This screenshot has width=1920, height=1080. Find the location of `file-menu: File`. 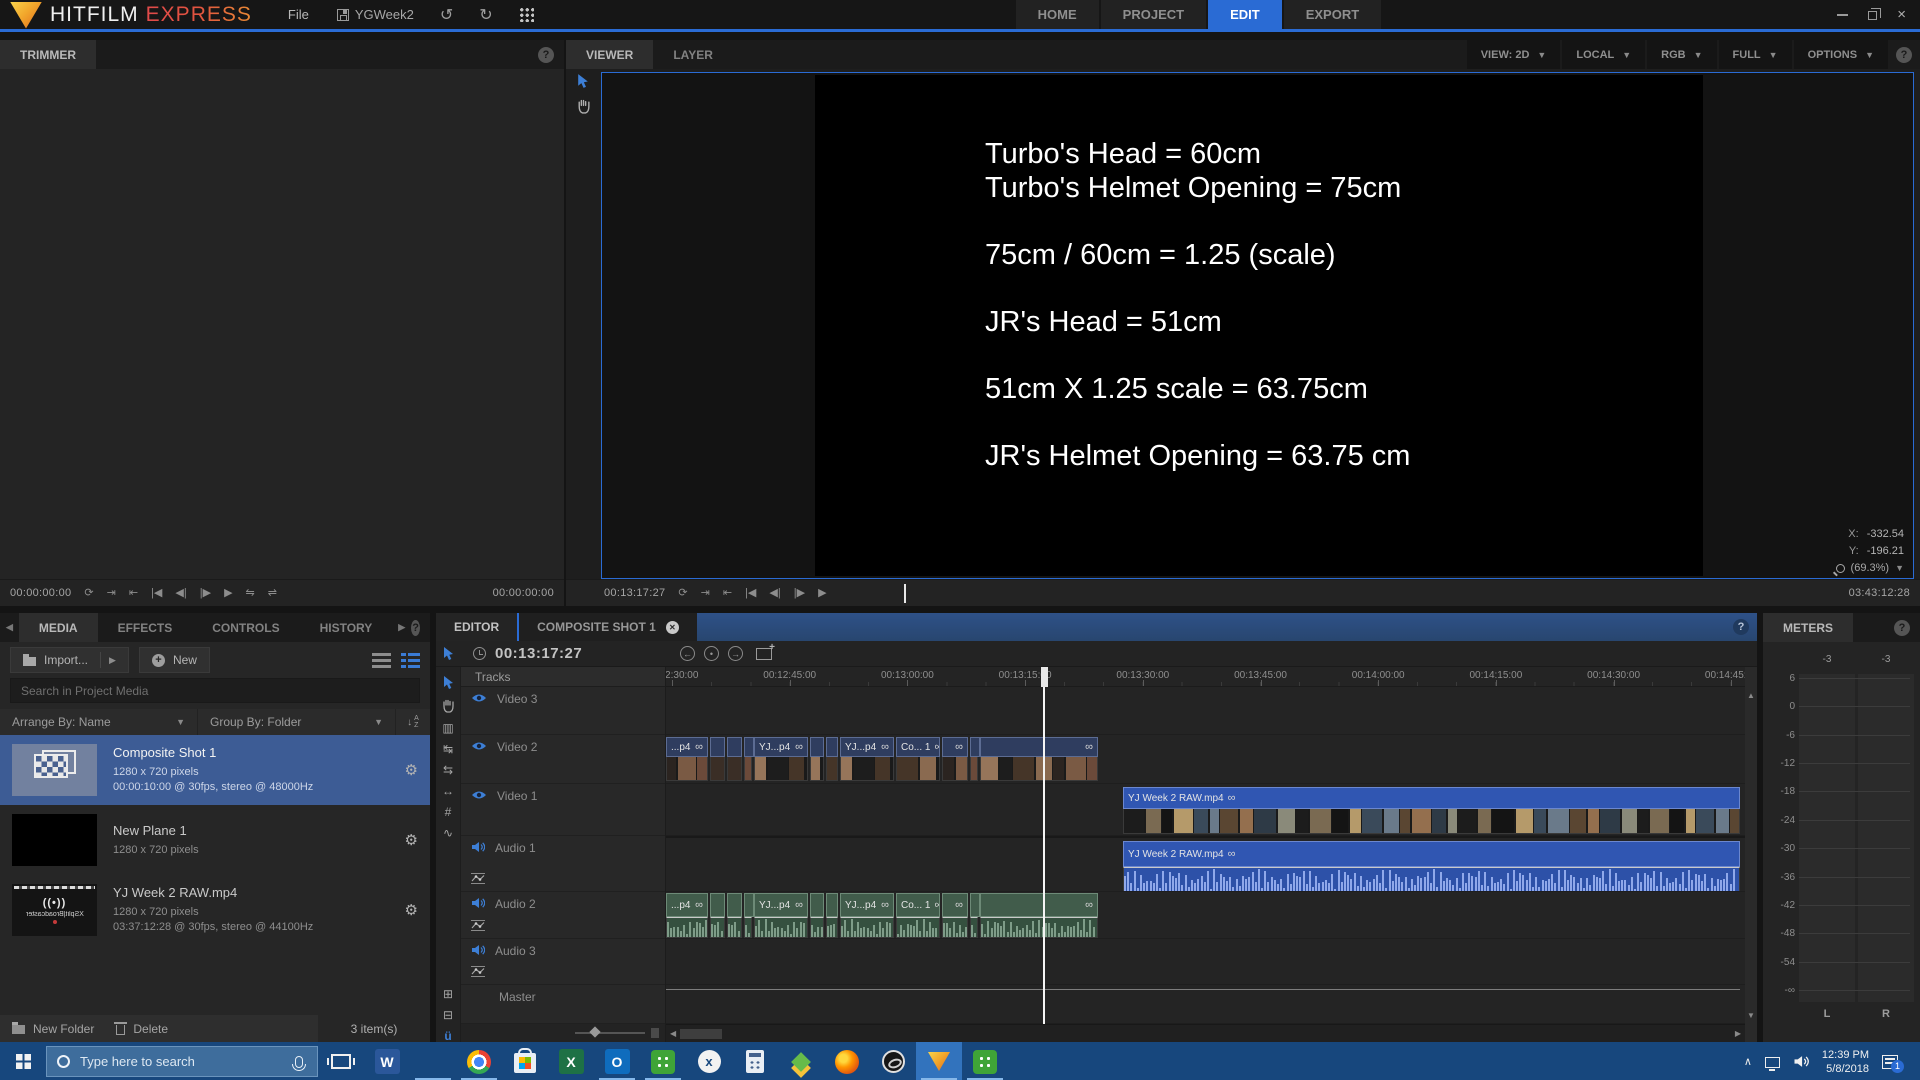

file-menu: File is located at coordinates (298, 14).